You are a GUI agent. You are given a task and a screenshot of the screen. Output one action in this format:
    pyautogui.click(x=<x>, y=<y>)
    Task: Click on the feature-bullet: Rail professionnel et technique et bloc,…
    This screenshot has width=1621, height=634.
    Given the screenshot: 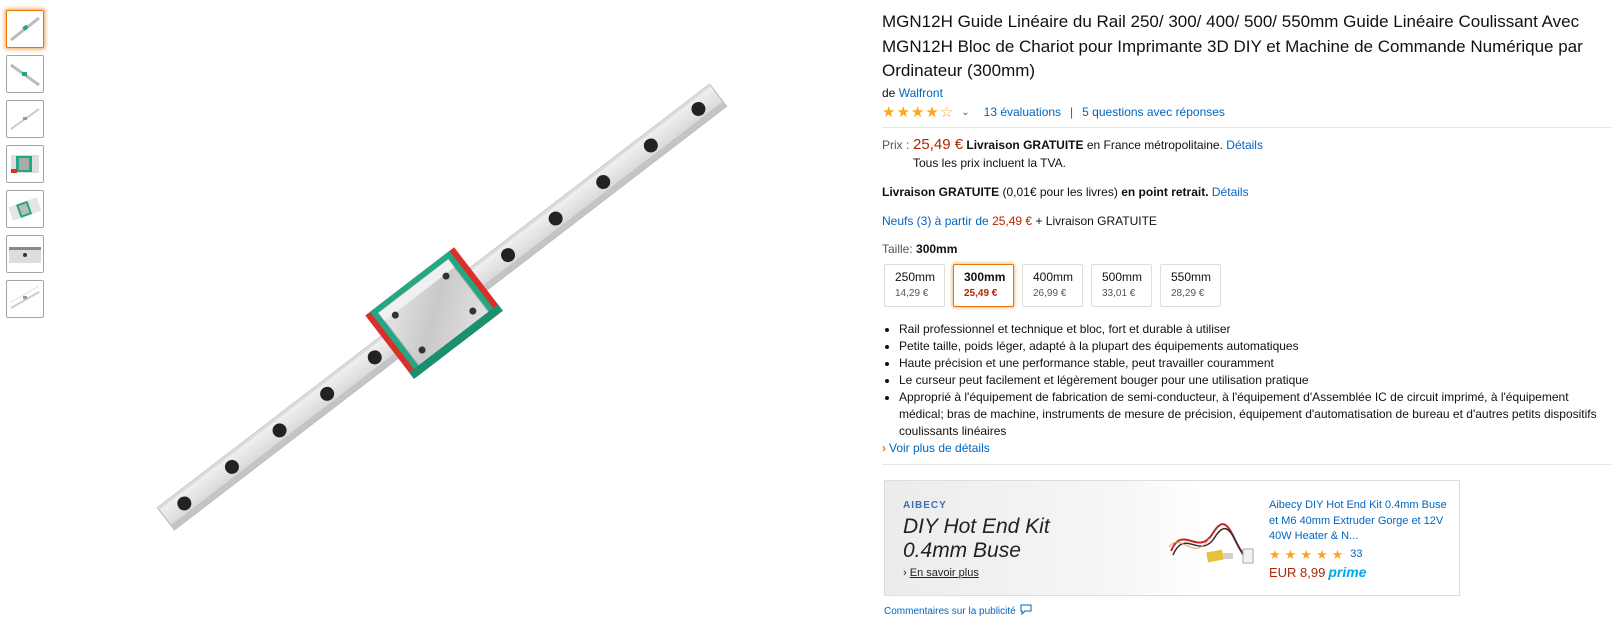 What is the action you would take?
    pyautogui.click(x=1255, y=329)
    